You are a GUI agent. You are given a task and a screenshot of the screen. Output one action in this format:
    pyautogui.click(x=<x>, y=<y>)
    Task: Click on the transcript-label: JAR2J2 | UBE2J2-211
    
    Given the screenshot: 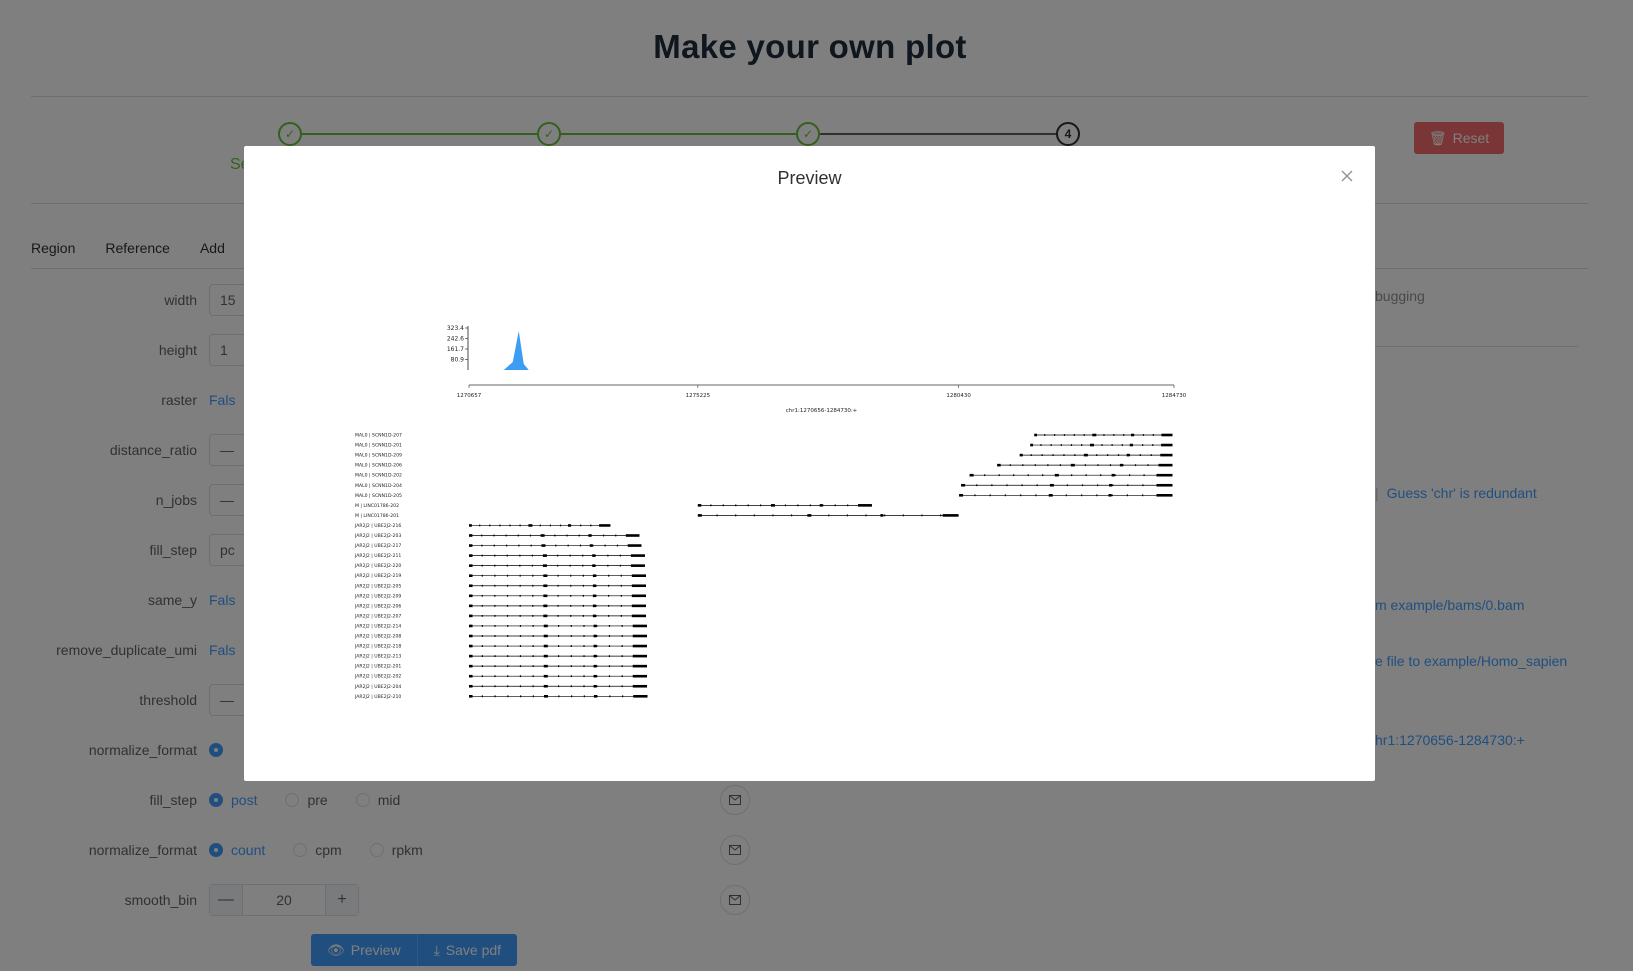 What is the action you would take?
    pyautogui.click(x=377, y=556)
    